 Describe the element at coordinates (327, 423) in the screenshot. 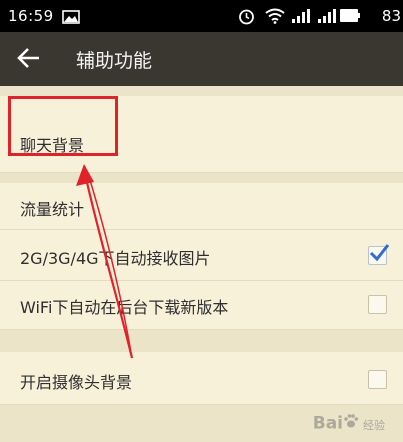

I see `watermark-brand: Bai` at that location.